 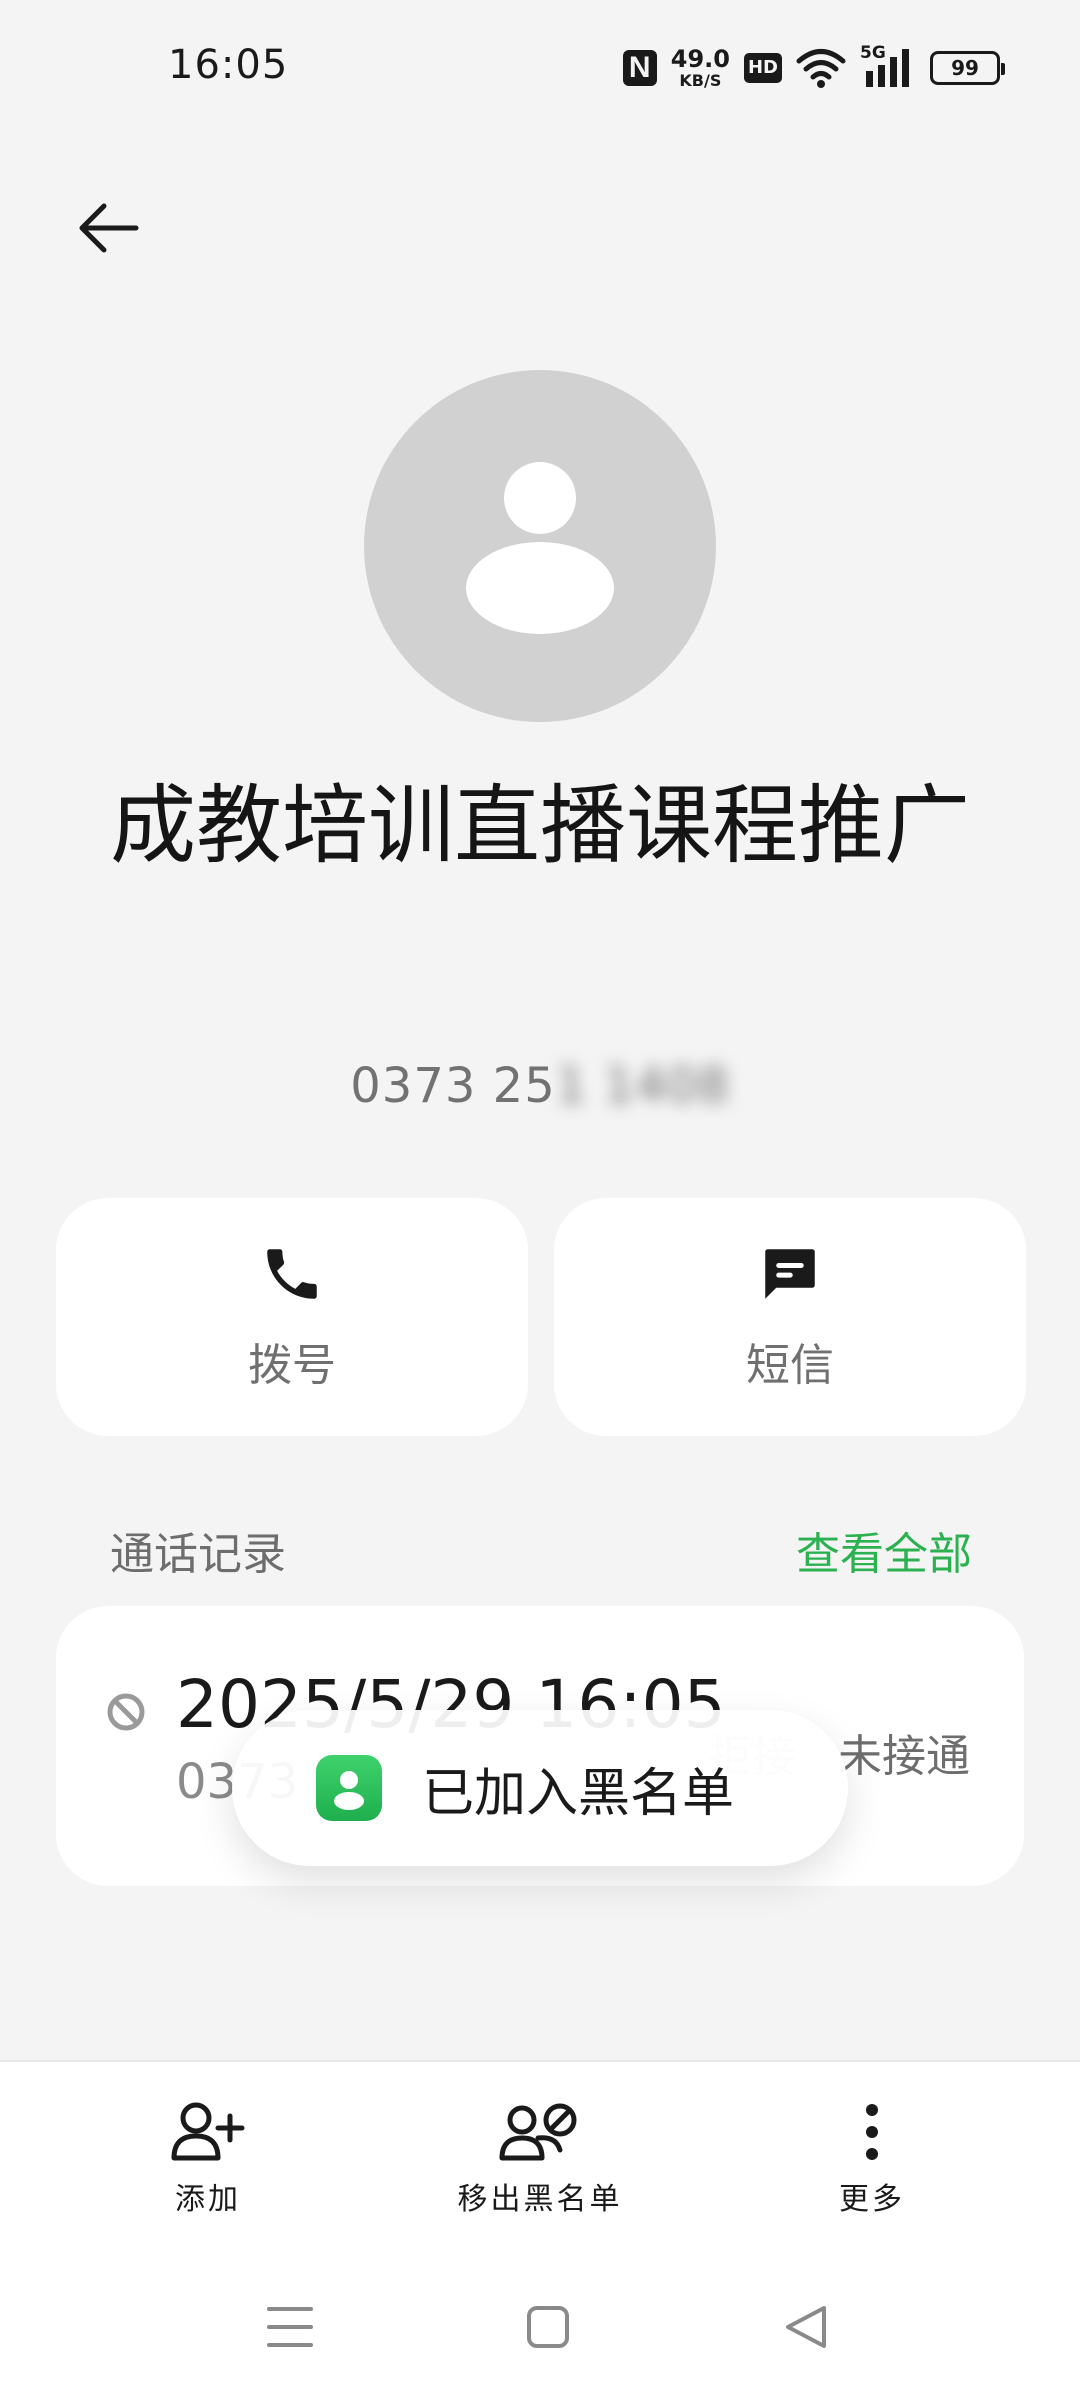 I want to click on phone-visible: 0373 25, so click(x=453, y=1086).